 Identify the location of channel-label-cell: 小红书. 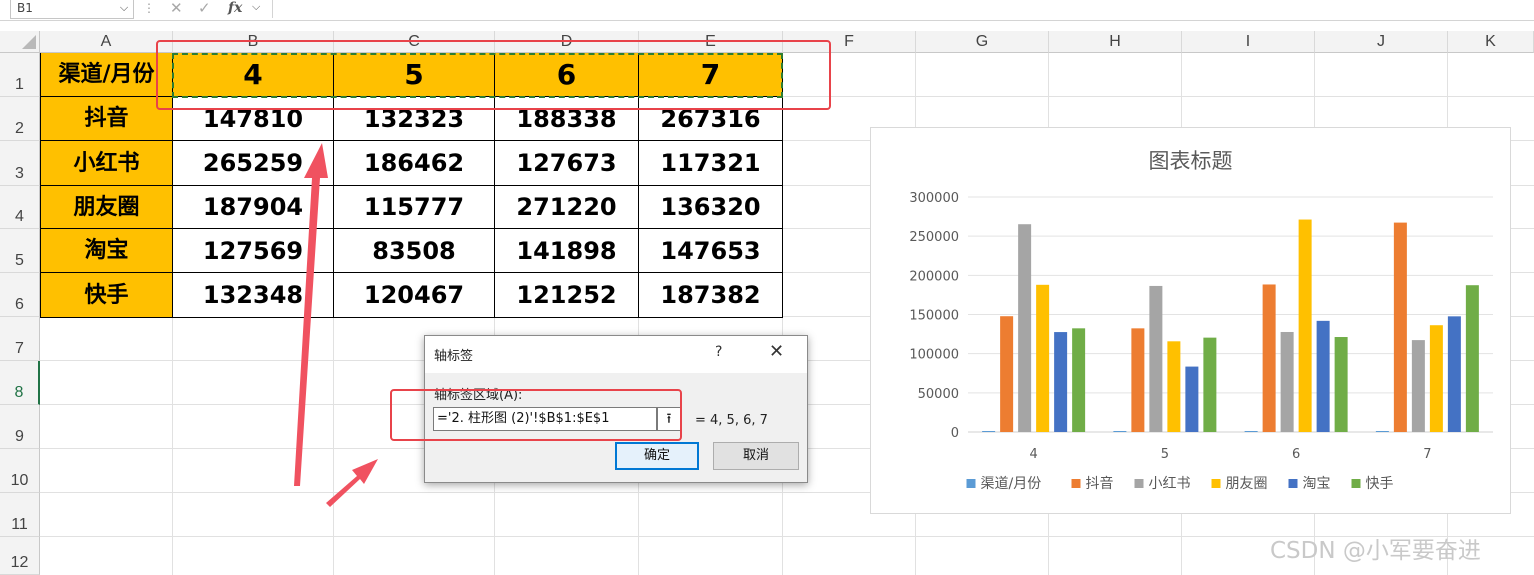
(106, 163).